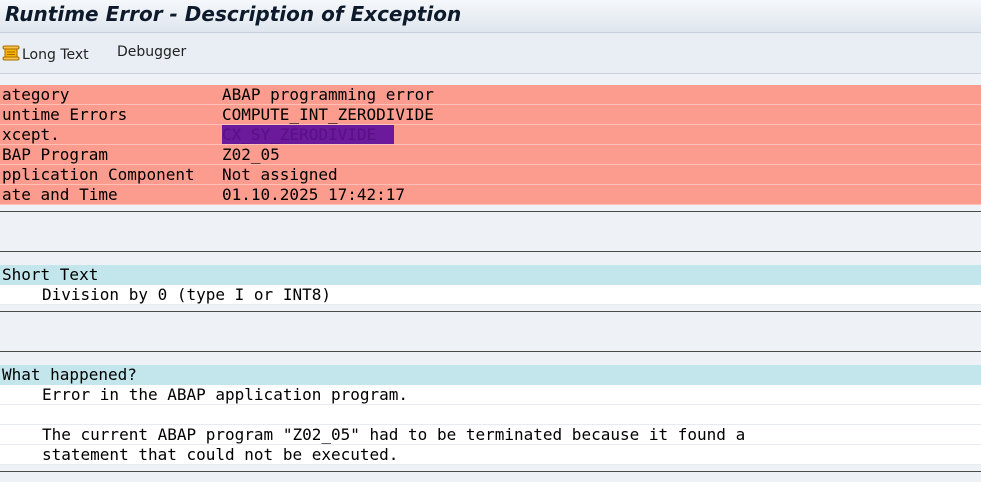 Image resolution: width=981 pixels, height=482 pixels. Describe the element at coordinates (225, 394) in the screenshot. I see `text-line-content: Error in the ABAP application program.` at that location.